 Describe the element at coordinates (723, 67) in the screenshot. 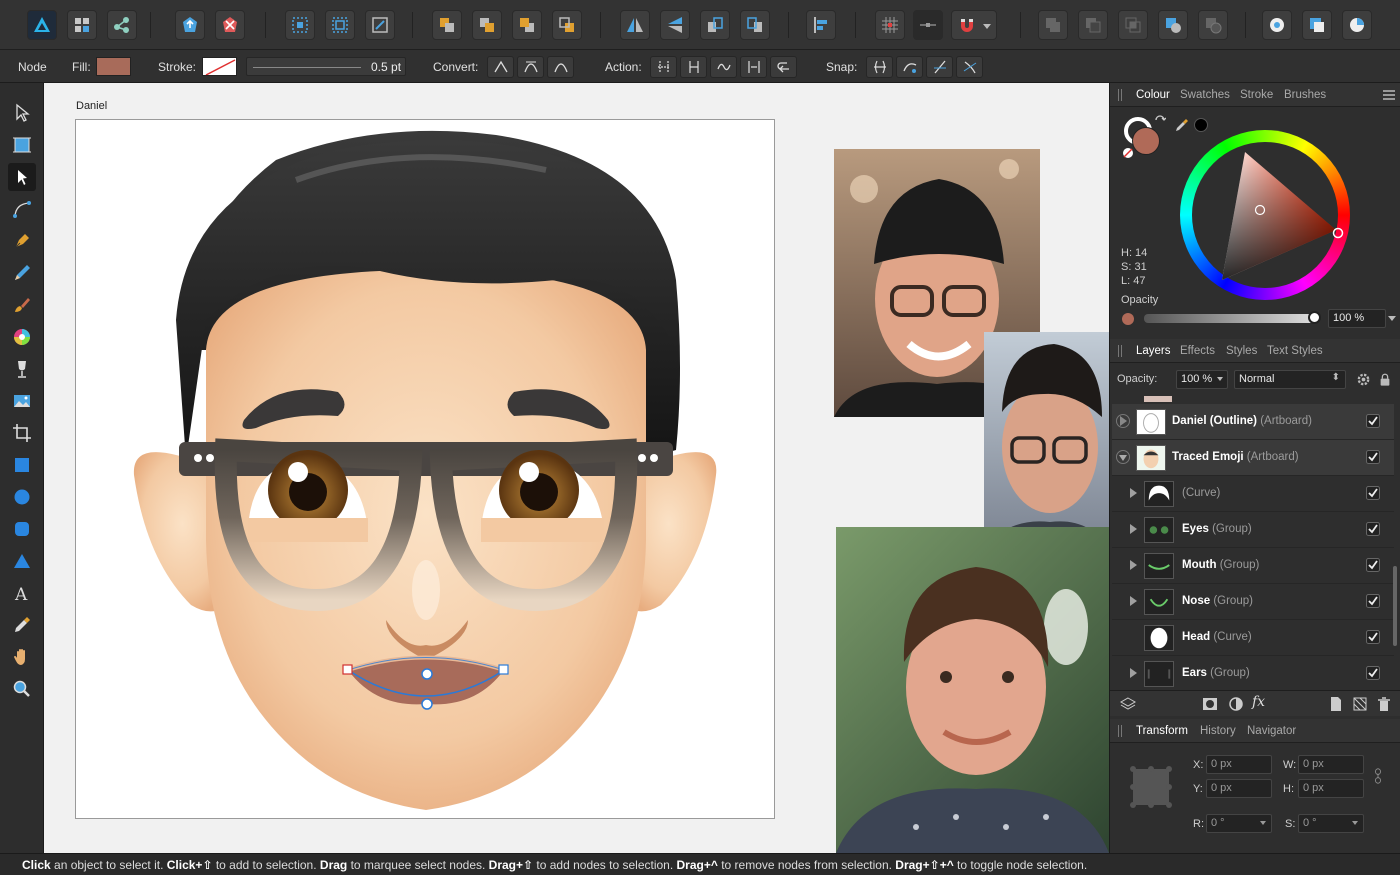

I see `smooth-curve-button` at that location.